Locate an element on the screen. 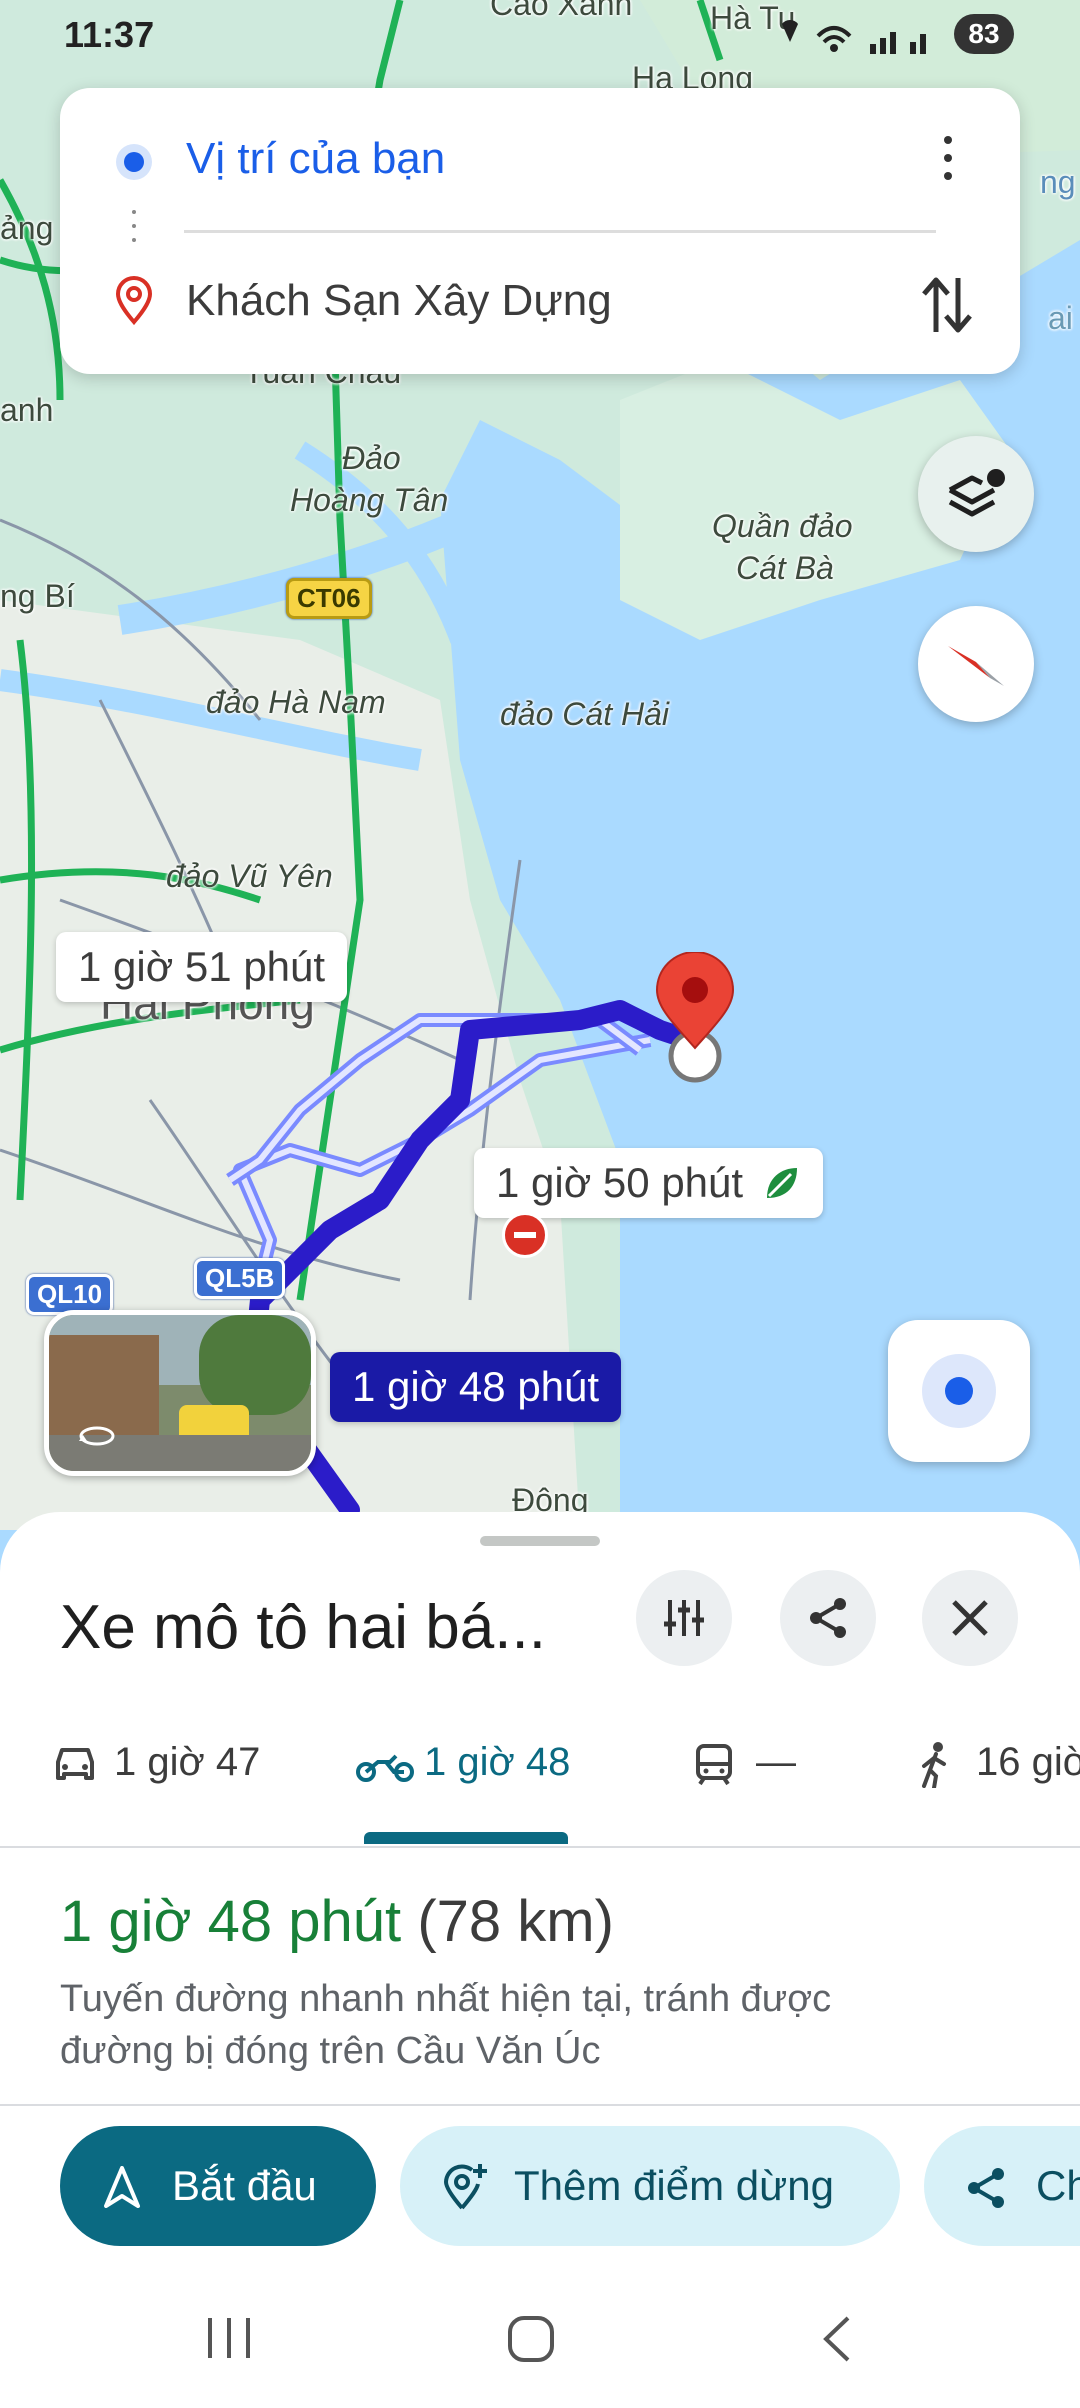 Image resolution: width=1080 pixels, height=2408 pixels. route-connector-dots is located at coordinates (134, 230).